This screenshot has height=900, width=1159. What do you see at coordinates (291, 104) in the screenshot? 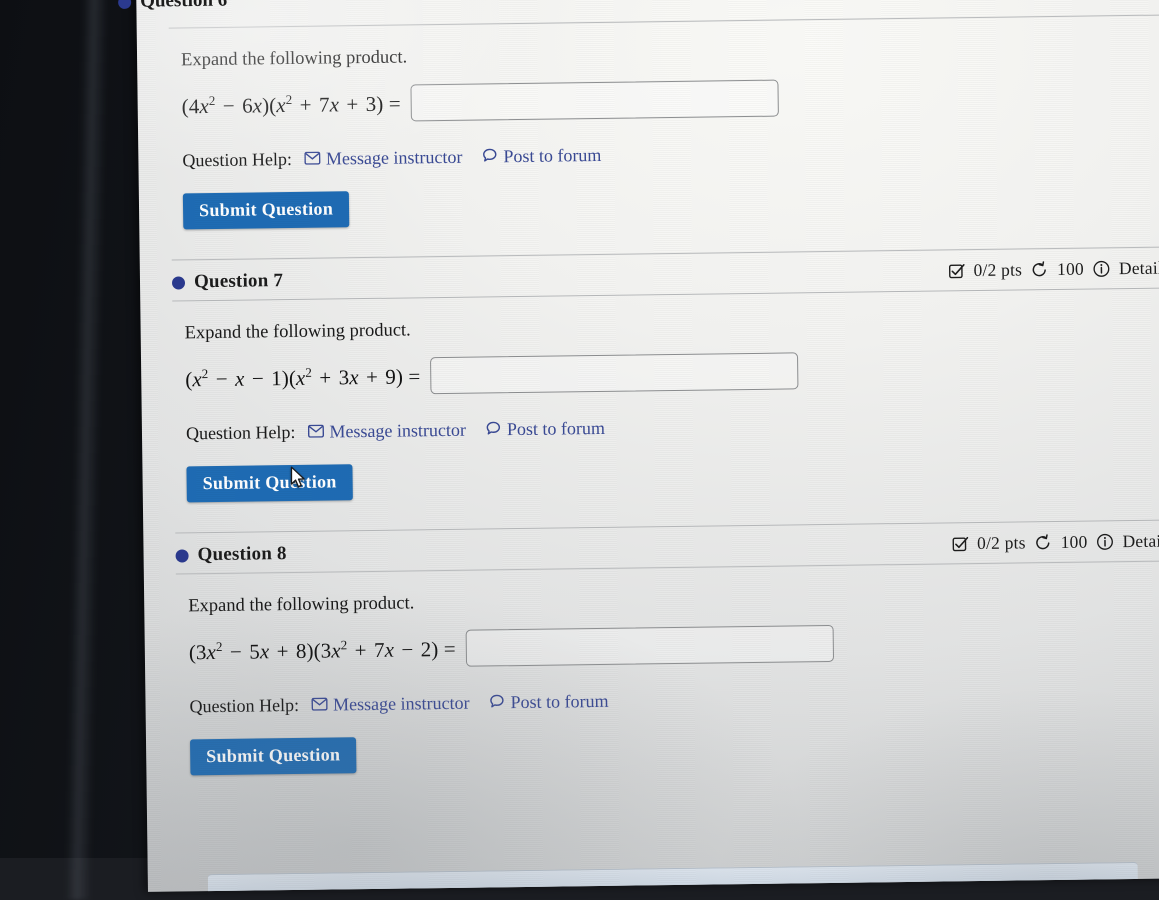
I see `equation-6: (4x2 − 6x)(x2 + 7x + 3) =` at bounding box center [291, 104].